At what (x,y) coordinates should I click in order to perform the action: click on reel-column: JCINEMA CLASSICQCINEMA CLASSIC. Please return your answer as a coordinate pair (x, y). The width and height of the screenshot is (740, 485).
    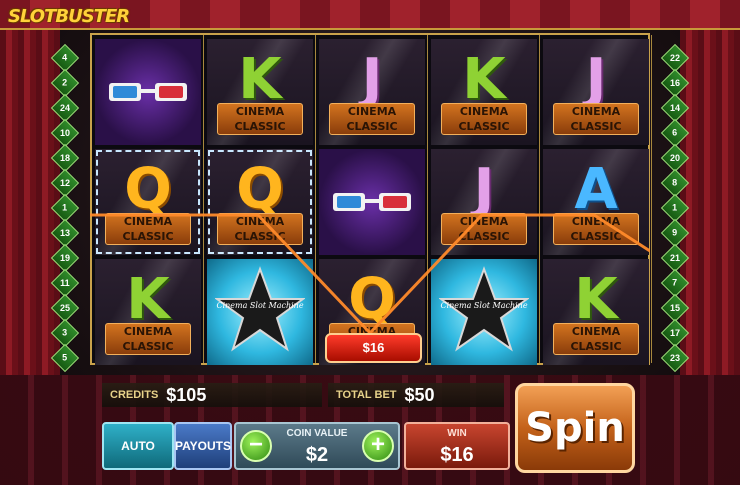
    Looking at the image, I should click on (372, 200).